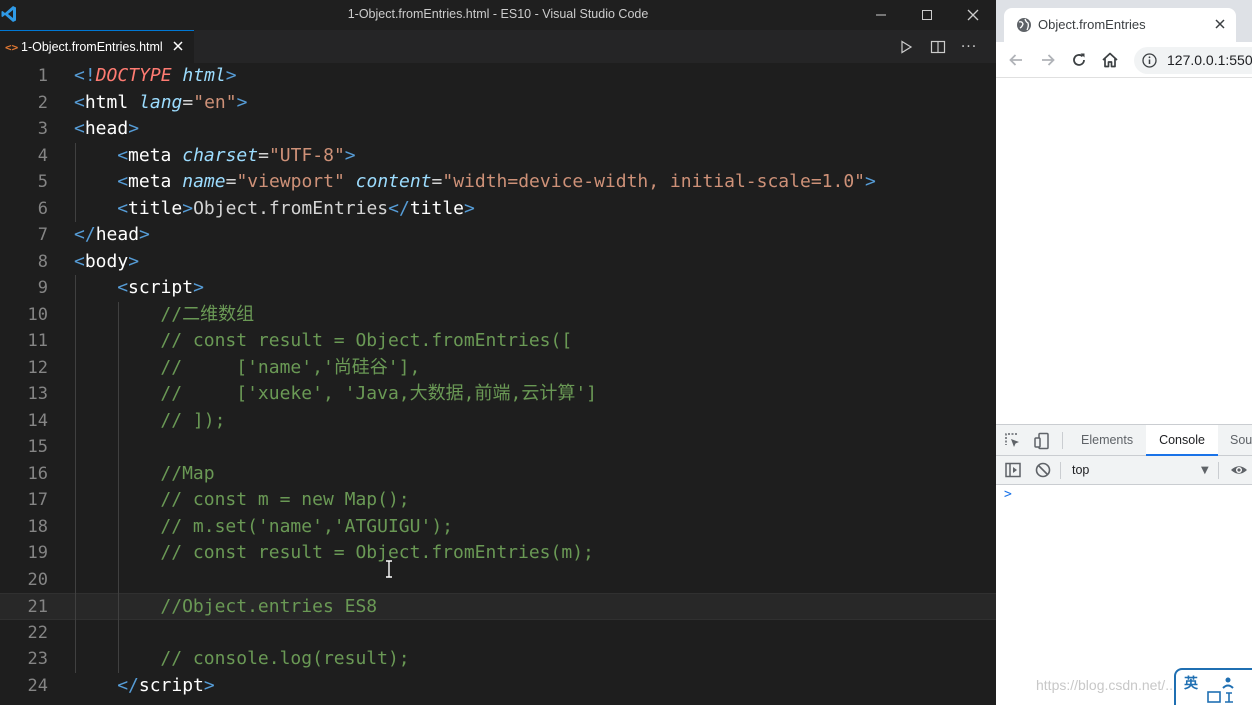  I want to click on indent-guide, so click(75, 182).